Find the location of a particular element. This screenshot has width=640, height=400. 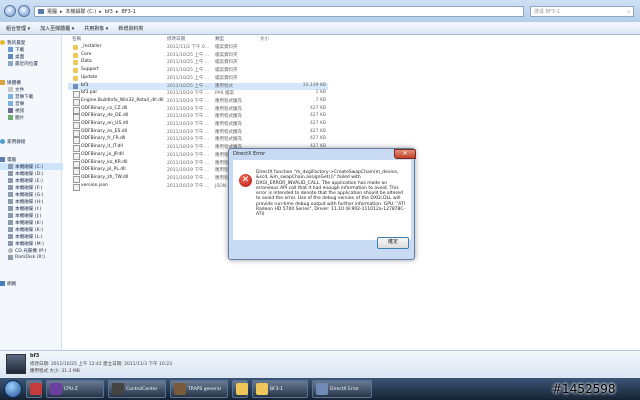

taskbar-item-cpuz: CPU-Z is located at coordinates (75, 389).